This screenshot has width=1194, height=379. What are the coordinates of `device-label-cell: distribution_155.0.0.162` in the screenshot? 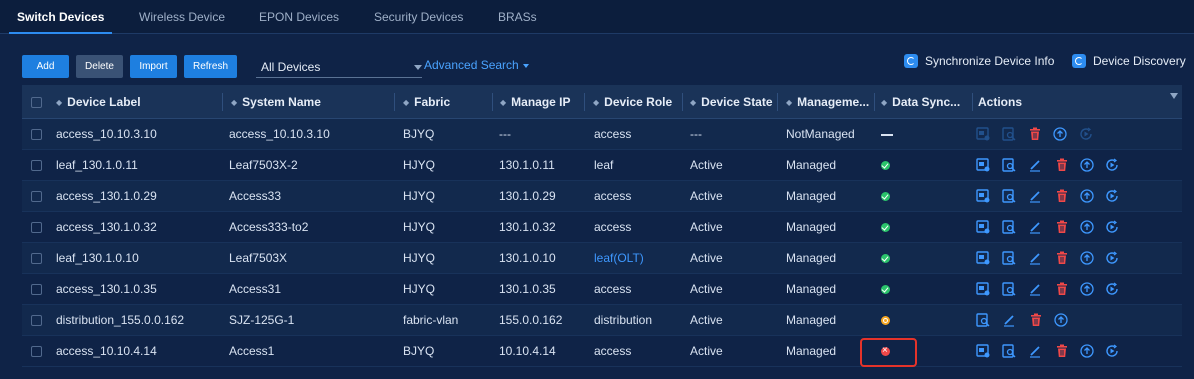 It's located at (120, 320).